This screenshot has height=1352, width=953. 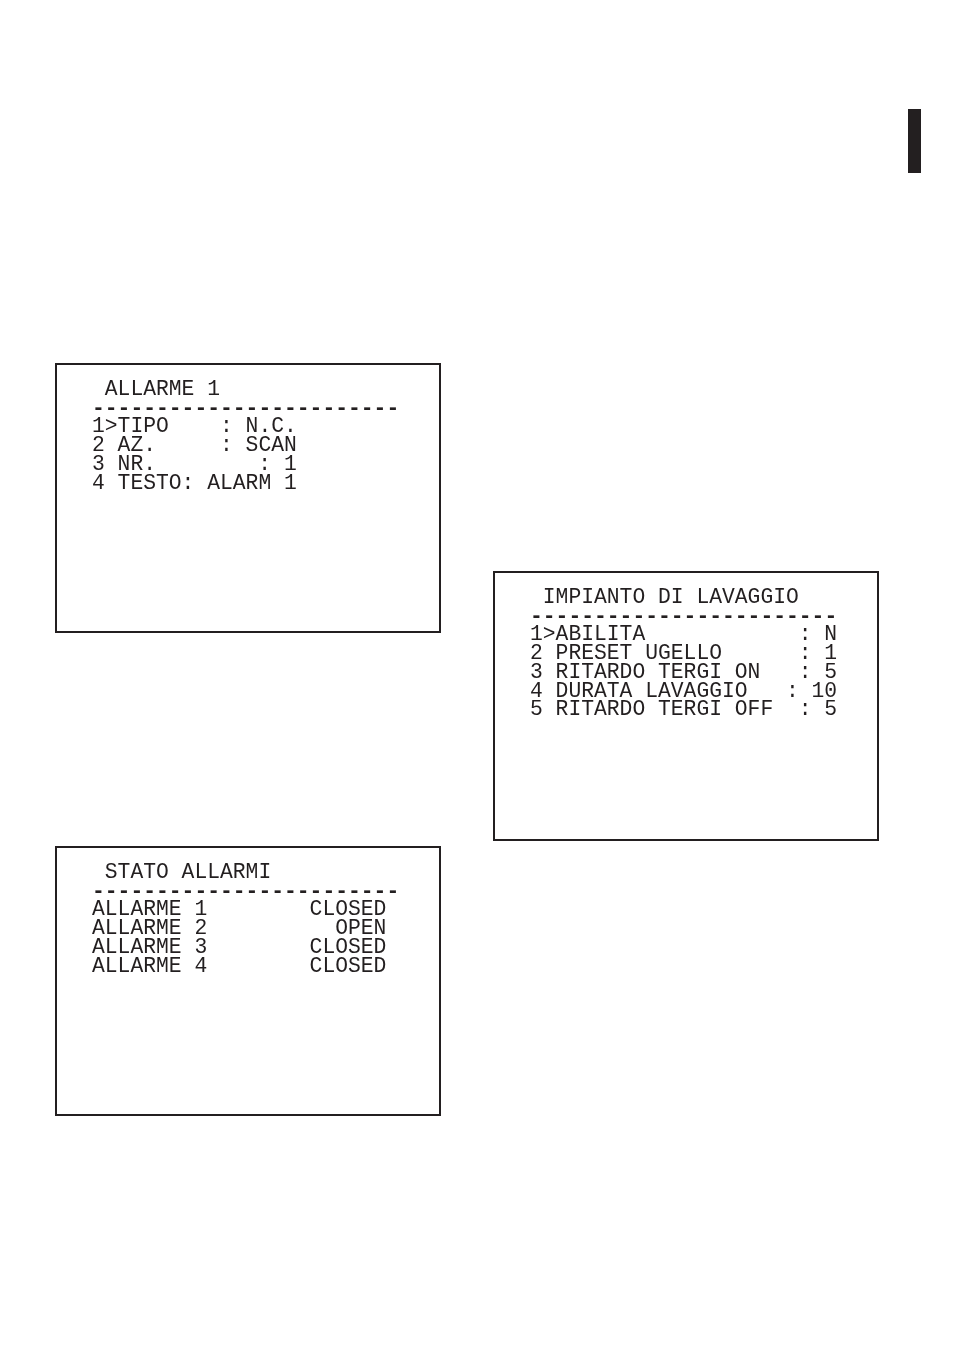 I want to click on menu-item-label: 2 AZ., so click(x=124, y=445).